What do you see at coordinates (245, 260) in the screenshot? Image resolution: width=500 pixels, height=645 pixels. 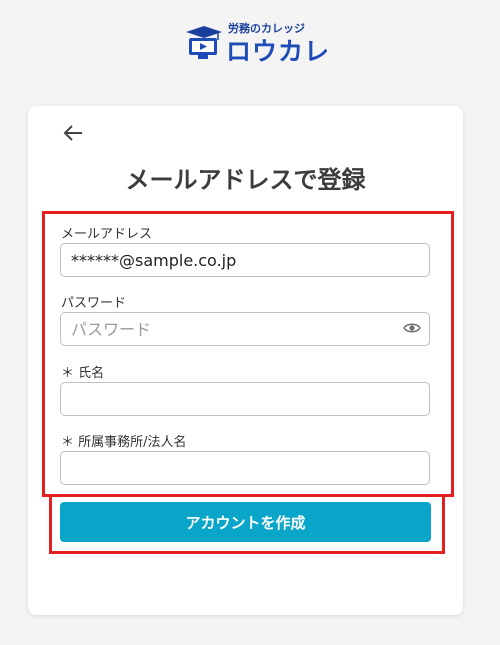 I see `email-field` at bounding box center [245, 260].